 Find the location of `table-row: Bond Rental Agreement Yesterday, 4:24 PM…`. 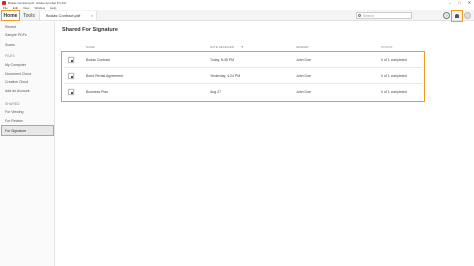

table-row: Bond Rental Agreement Yesterday, 4:24 PM… is located at coordinates (243, 76).